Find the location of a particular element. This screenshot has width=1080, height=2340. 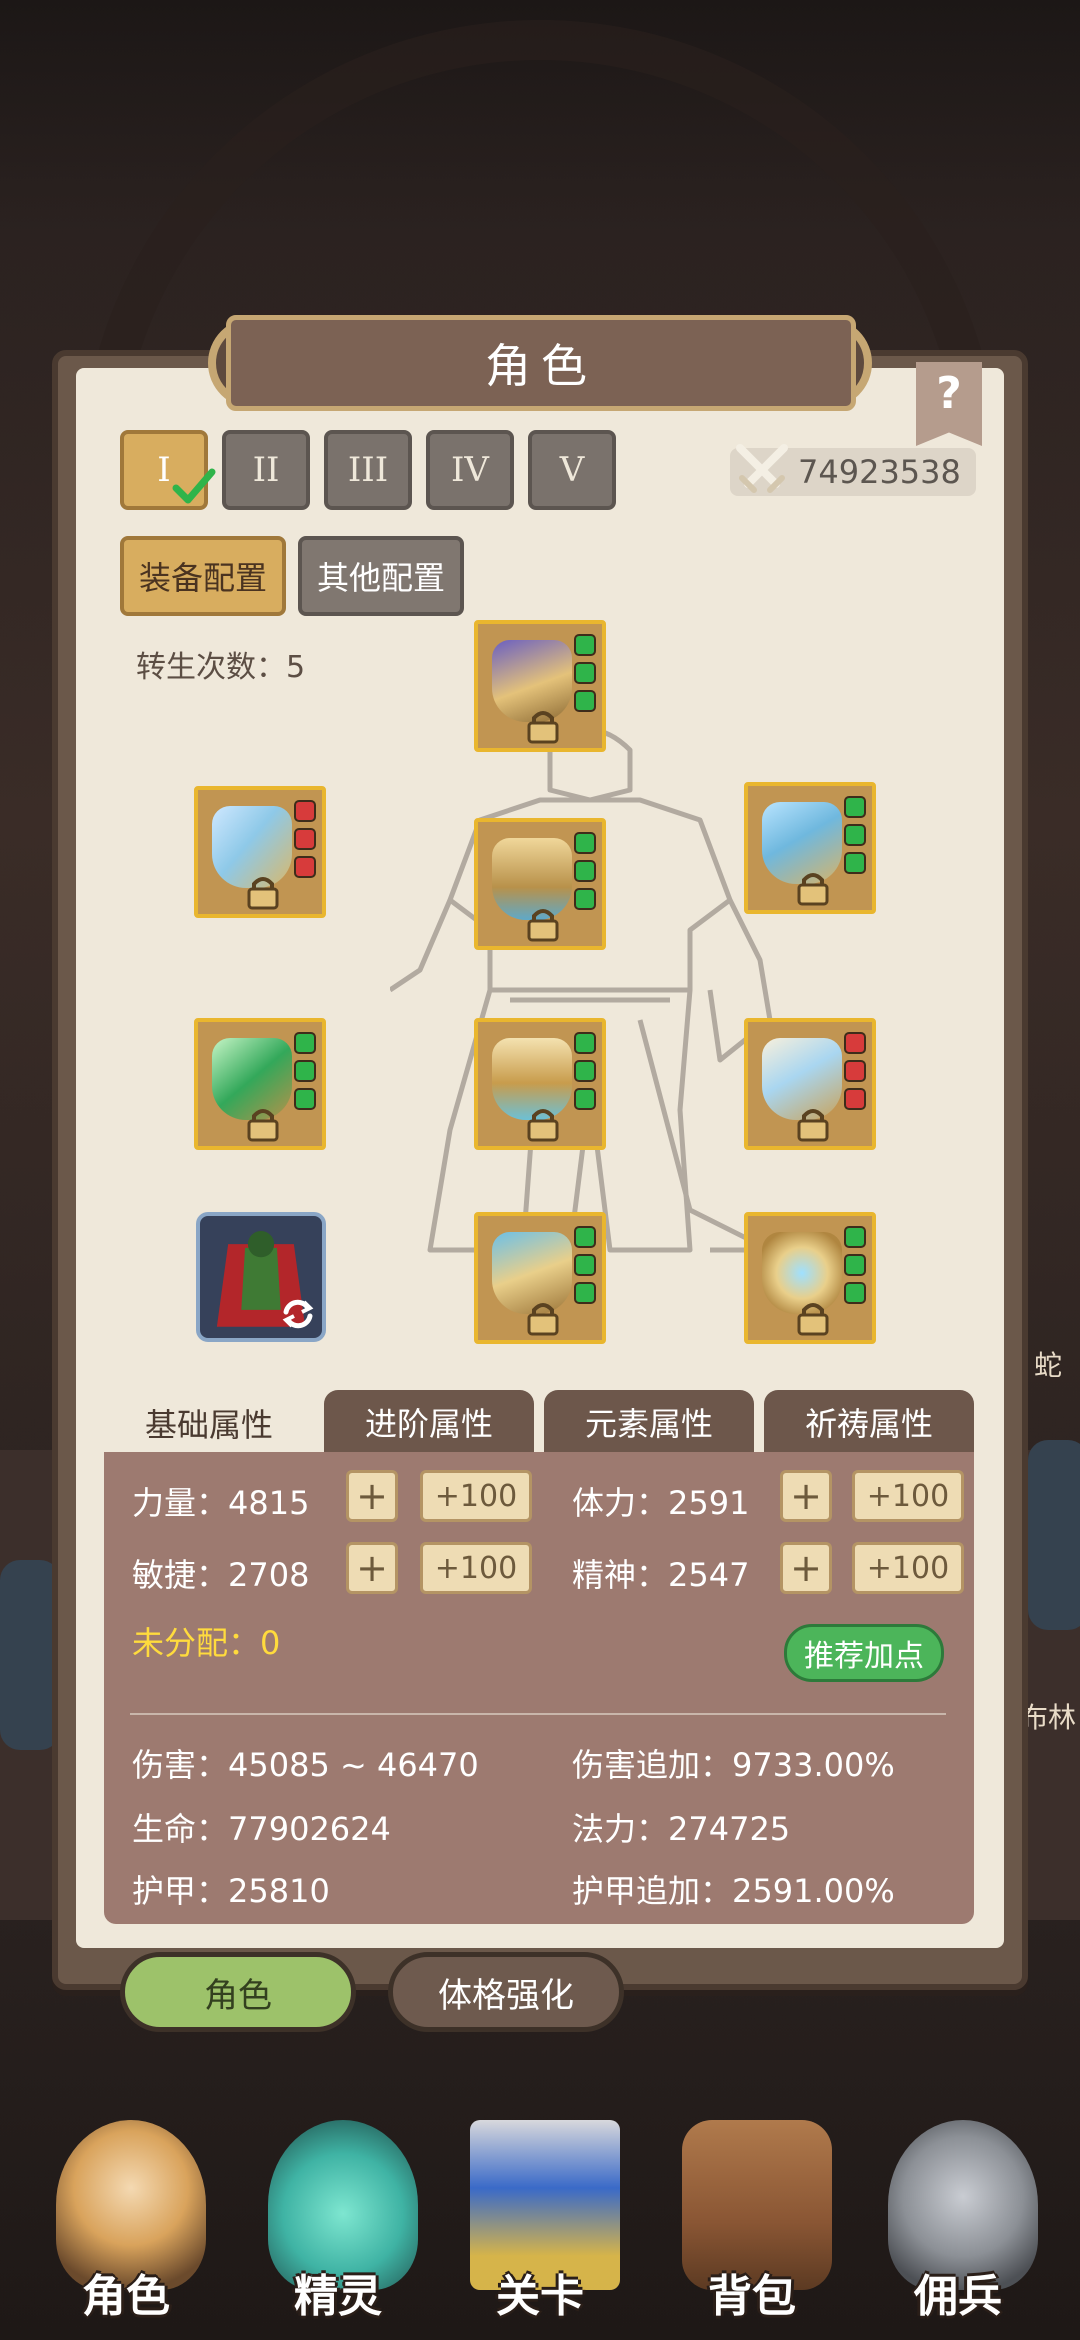

tab-advanced-attributes: 进阶属性 is located at coordinates (429, 1422).